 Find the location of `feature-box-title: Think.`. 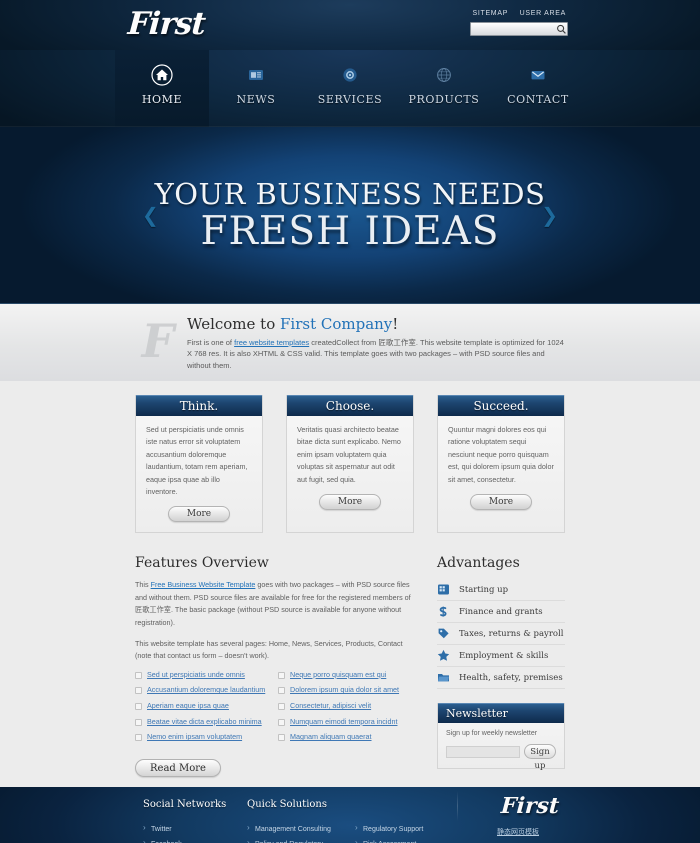

feature-box-title: Think. is located at coordinates (199, 406).